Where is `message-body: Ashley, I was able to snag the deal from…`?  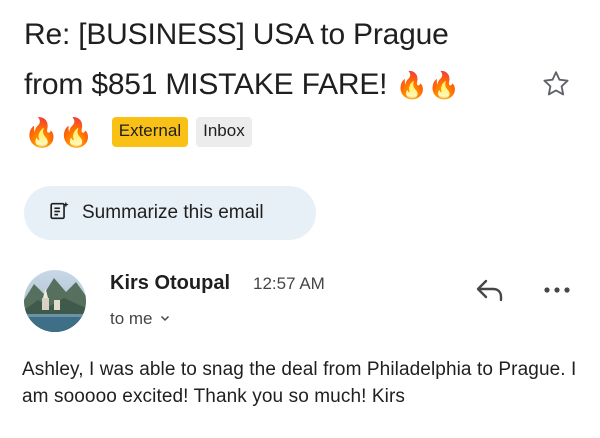 message-body: Ashley, I was able to snag the deal from… is located at coordinates (299, 383).